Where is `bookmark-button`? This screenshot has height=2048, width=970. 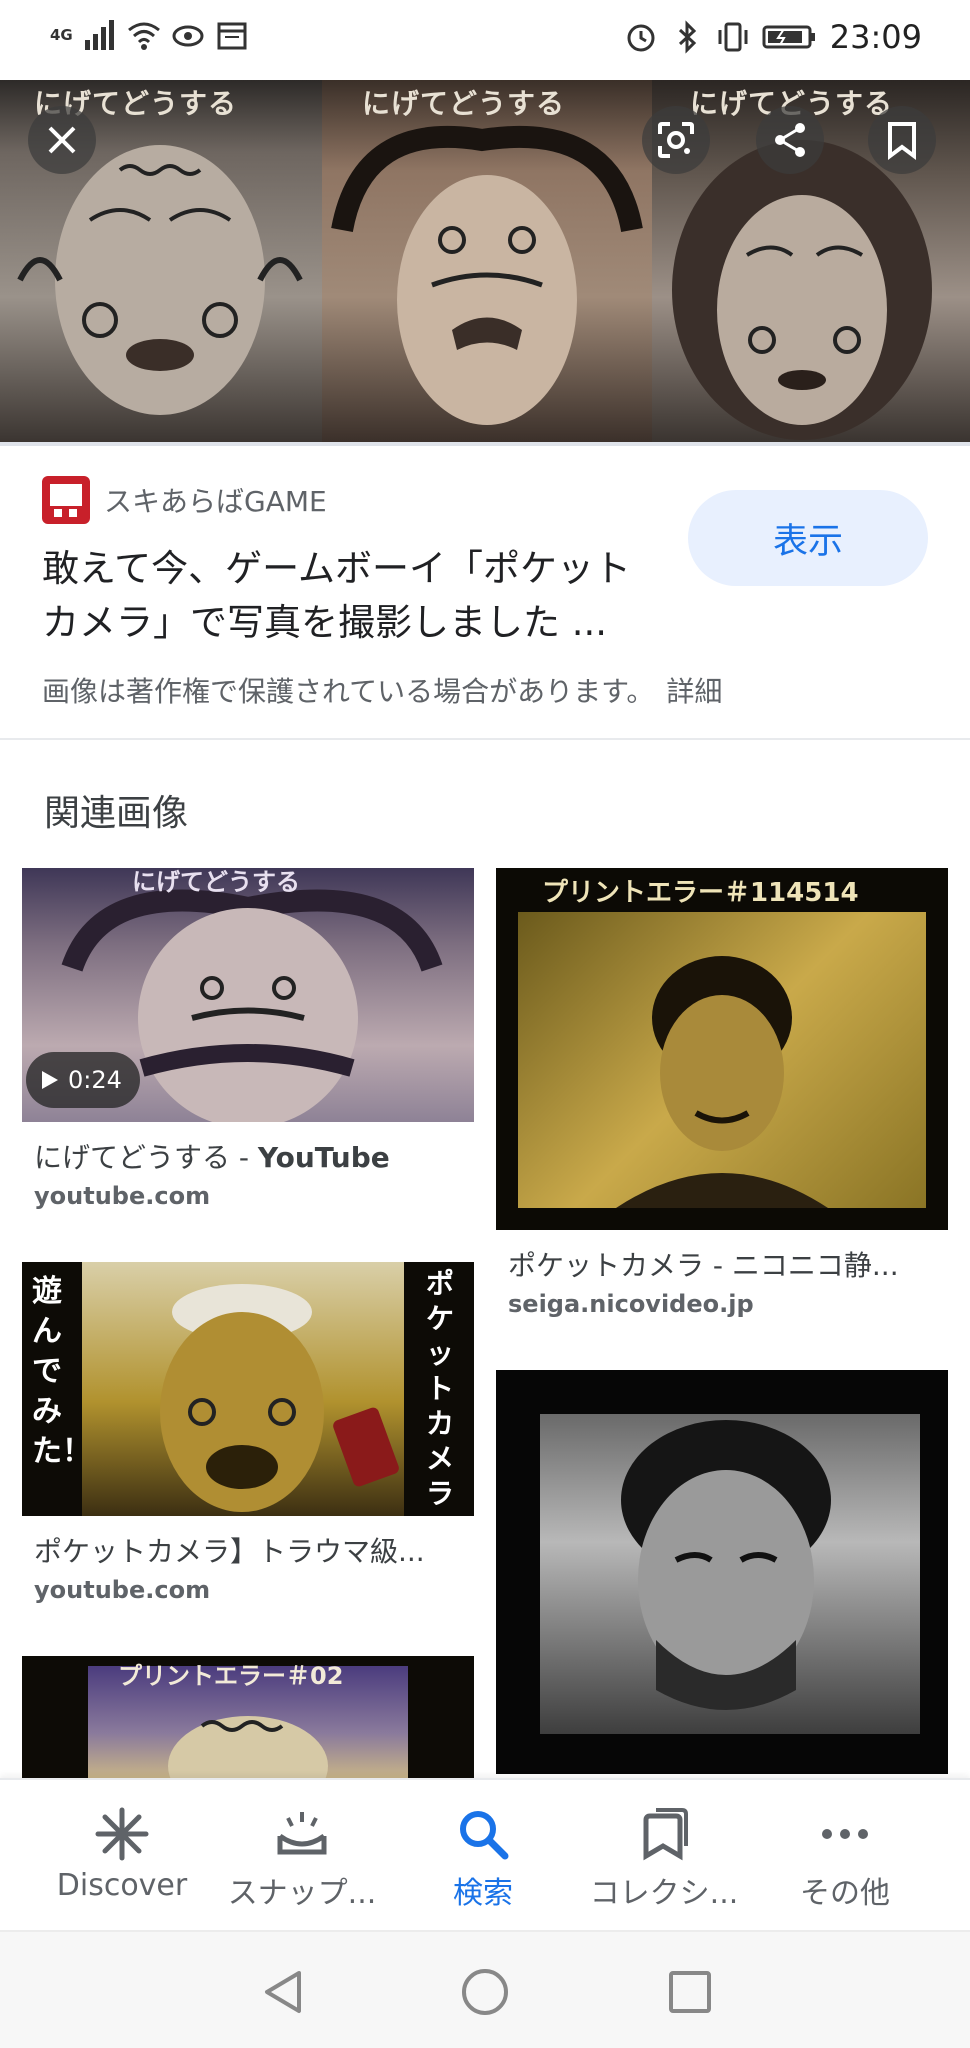
bookmark-button is located at coordinates (902, 140).